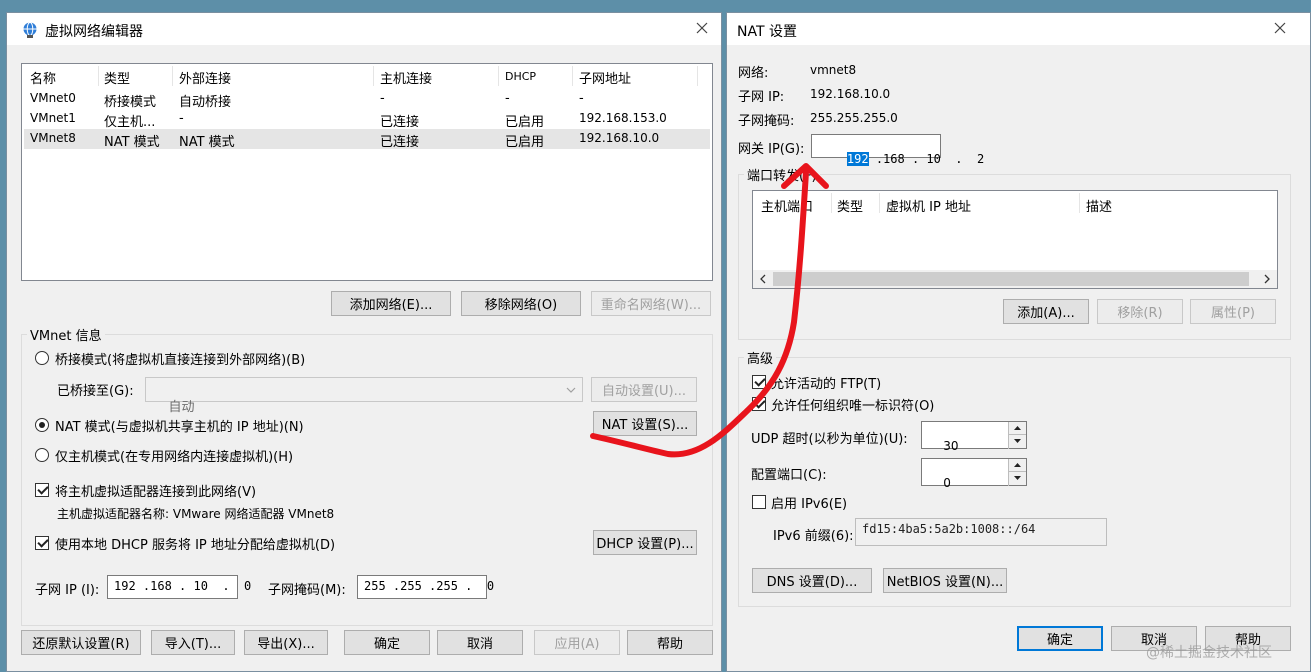 This screenshot has width=1311, height=672. I want to click on watermark: @稀土掘金技术社区, so click(1209, 653).